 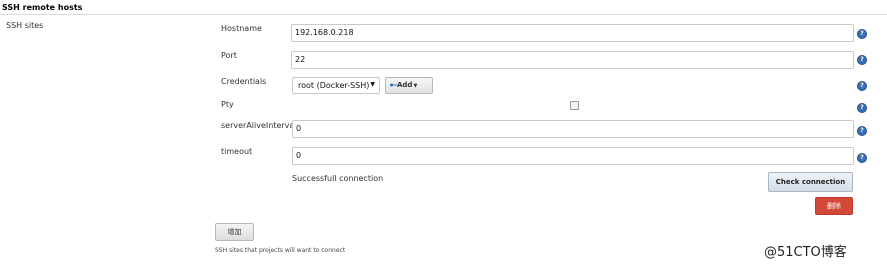 I want to click on timeout-input: 0, so click(x=573, y=156).